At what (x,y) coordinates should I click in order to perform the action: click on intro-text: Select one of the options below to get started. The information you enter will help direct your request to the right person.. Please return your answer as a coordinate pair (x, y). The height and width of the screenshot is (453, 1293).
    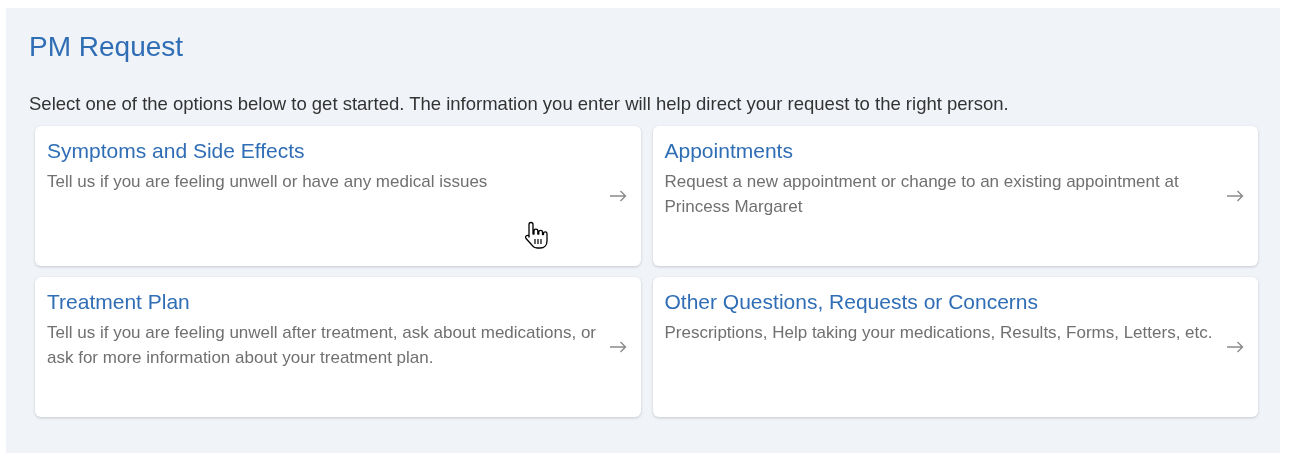
    Looking at the image, I should click on (519, 103).